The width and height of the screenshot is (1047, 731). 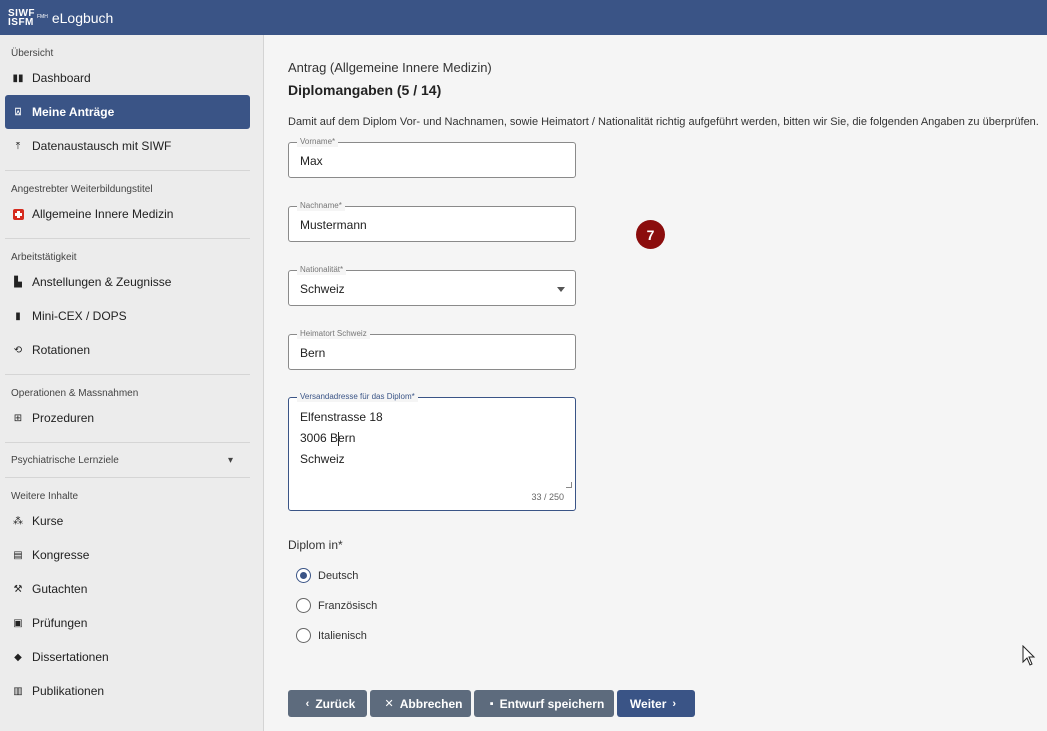 What do you see at coordinates (311, 161) in the screenshot?
I see `vorname-value: Max` at bounding box center [311, 161].